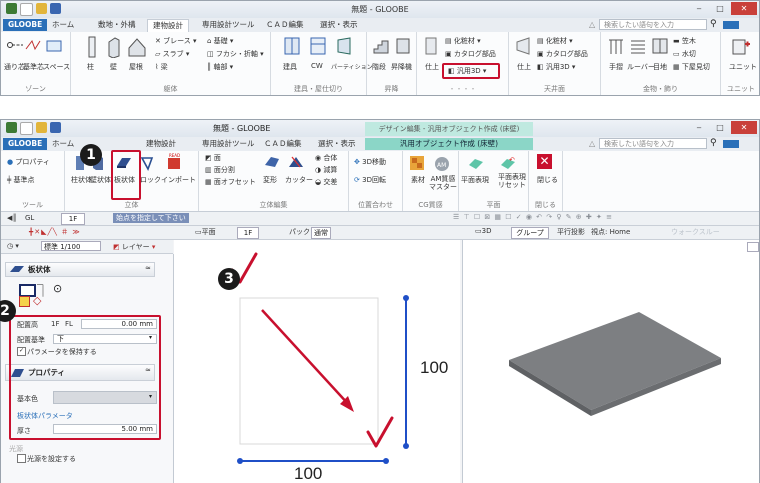 Image resolution: width=760 pixels, height=483 pixels. What do you see at coordinates (592, 24) in the screenshot?
I see `help-icon: △` at bounding box center [592, 24].